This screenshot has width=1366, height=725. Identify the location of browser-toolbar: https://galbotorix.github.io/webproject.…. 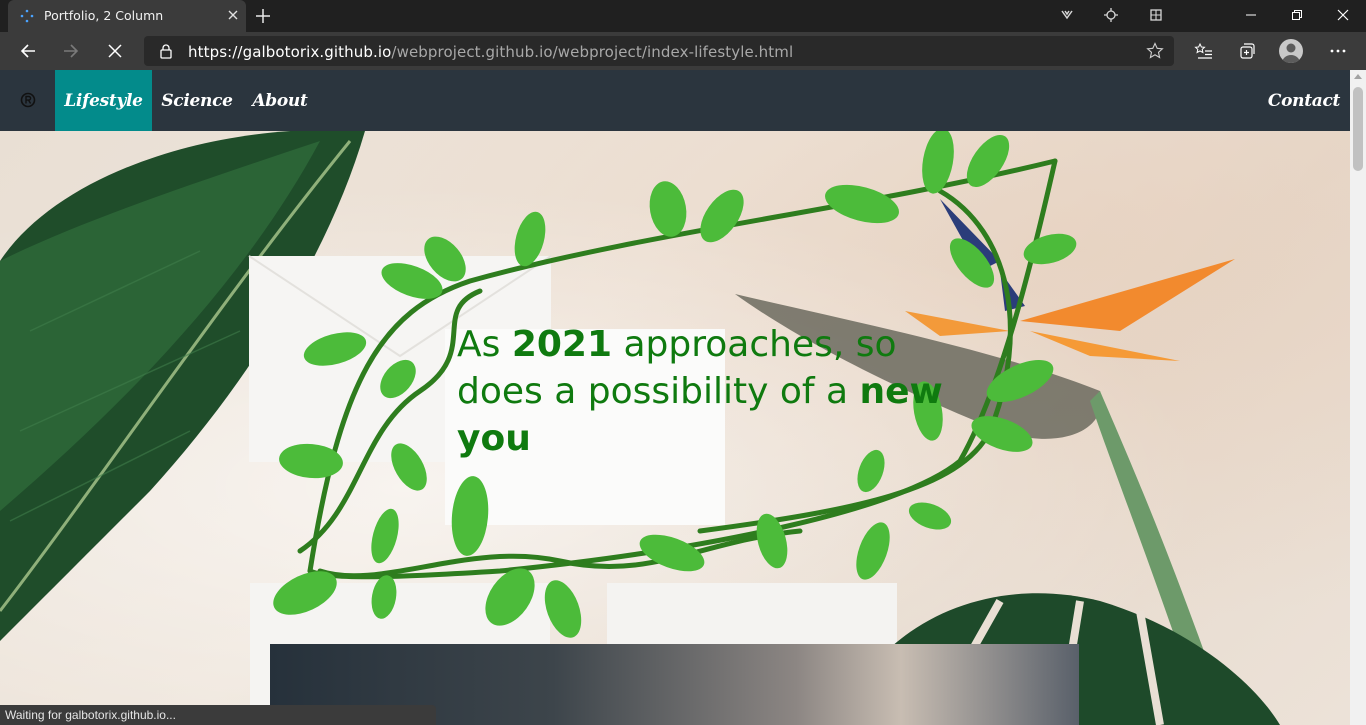
(683, 51).